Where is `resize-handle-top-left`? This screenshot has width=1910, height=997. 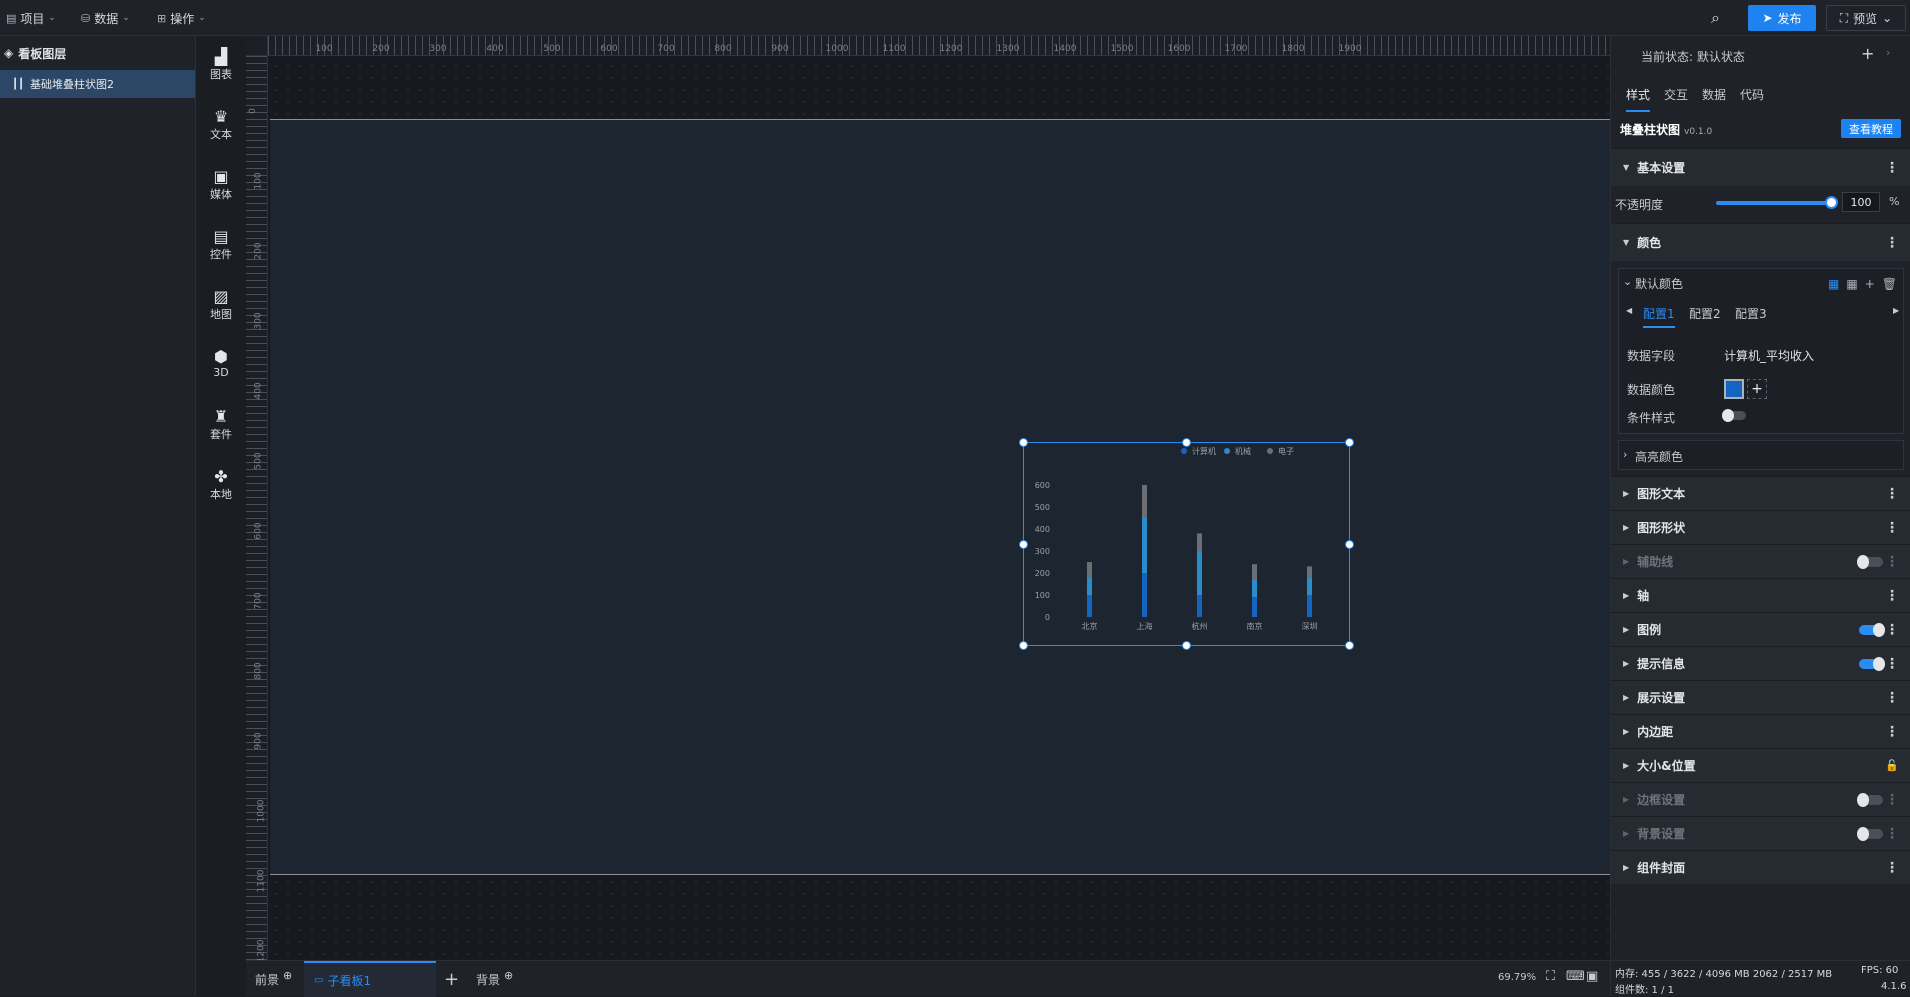 resize-handle-top-left is located at coordinates (1023, 442).